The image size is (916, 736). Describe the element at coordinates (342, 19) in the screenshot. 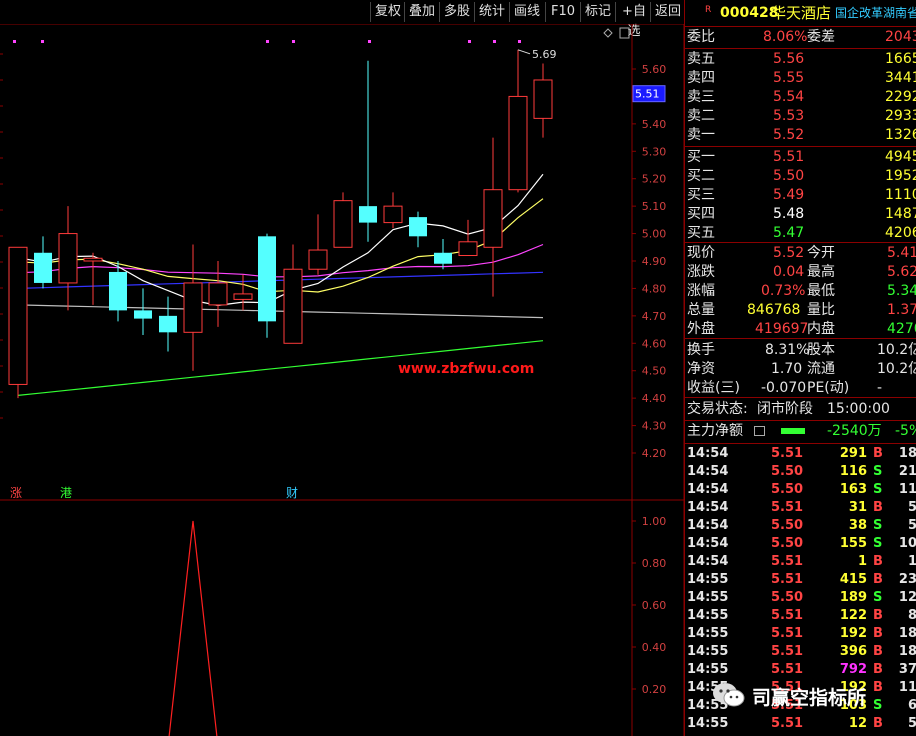

I see `top-toolbar: 复权 叠加 多股 统计 画线 F10 标记 +自选 返回` at that location.